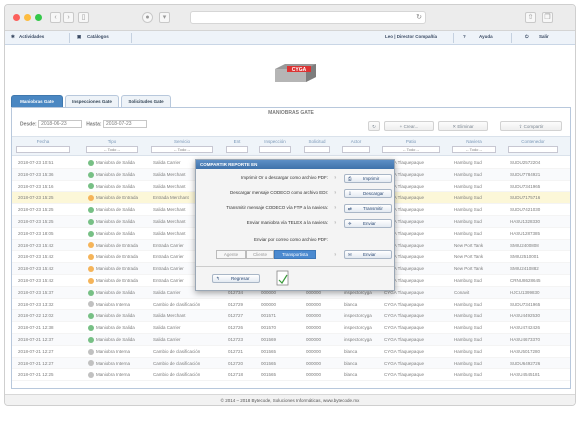  What do you see at coordinates (55, 17) in the screenshot?
I see `back-arrow-icon: ‹` at bounding box center [55, 17].